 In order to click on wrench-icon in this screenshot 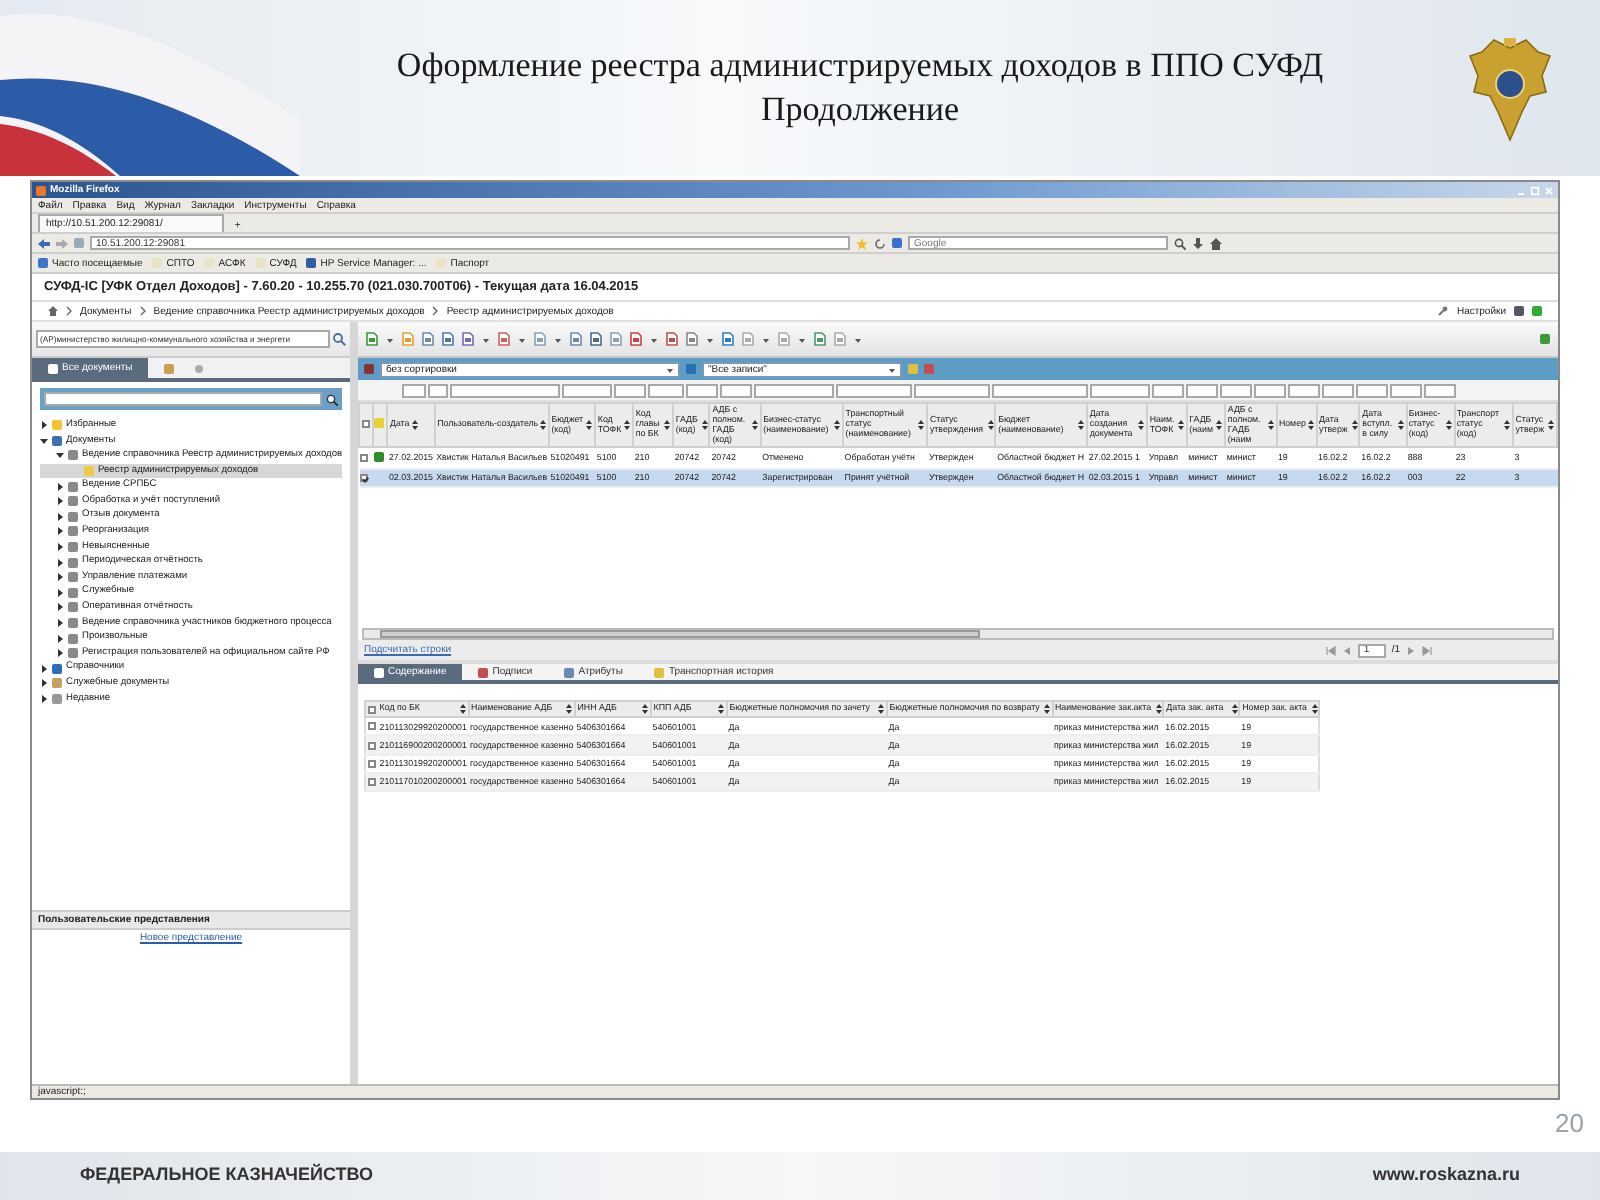, I will do `click(1443, 311)`.